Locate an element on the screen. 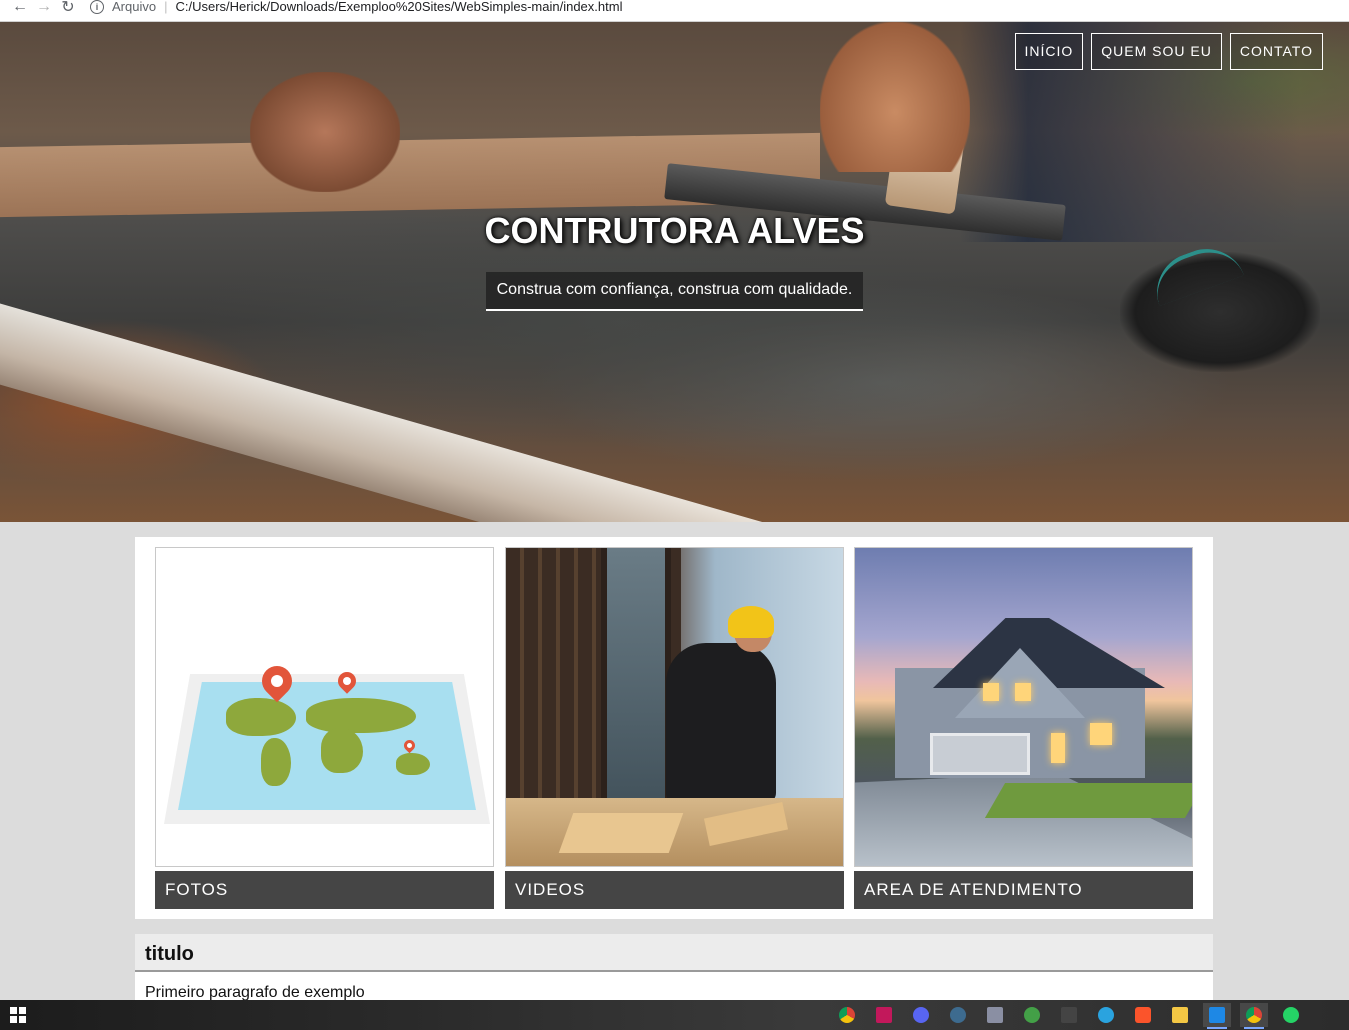 The width and height of the screenshot is (1349, 1030). card-fotos: FOTOS is located at coordinates (324, 728).